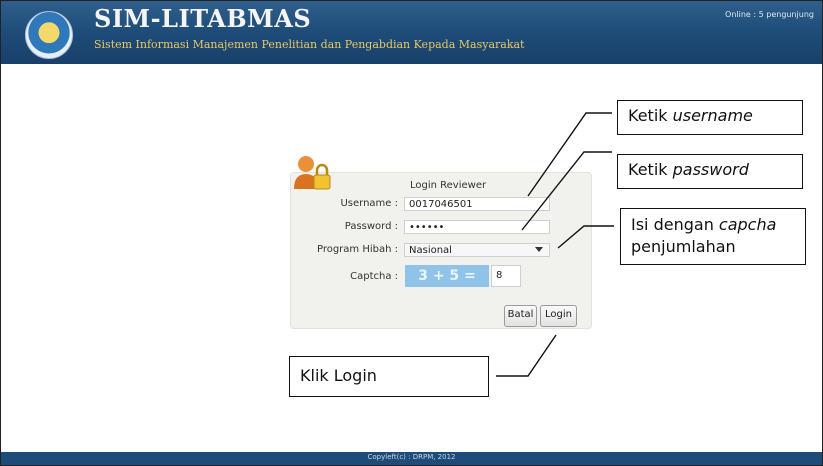 The height and width of the screenshot is (466, 823). What do you see at coordinates (650, 115) in the screenshot?
I see `callout-username-prefix: Ketik` at bounding box center [650, 115].